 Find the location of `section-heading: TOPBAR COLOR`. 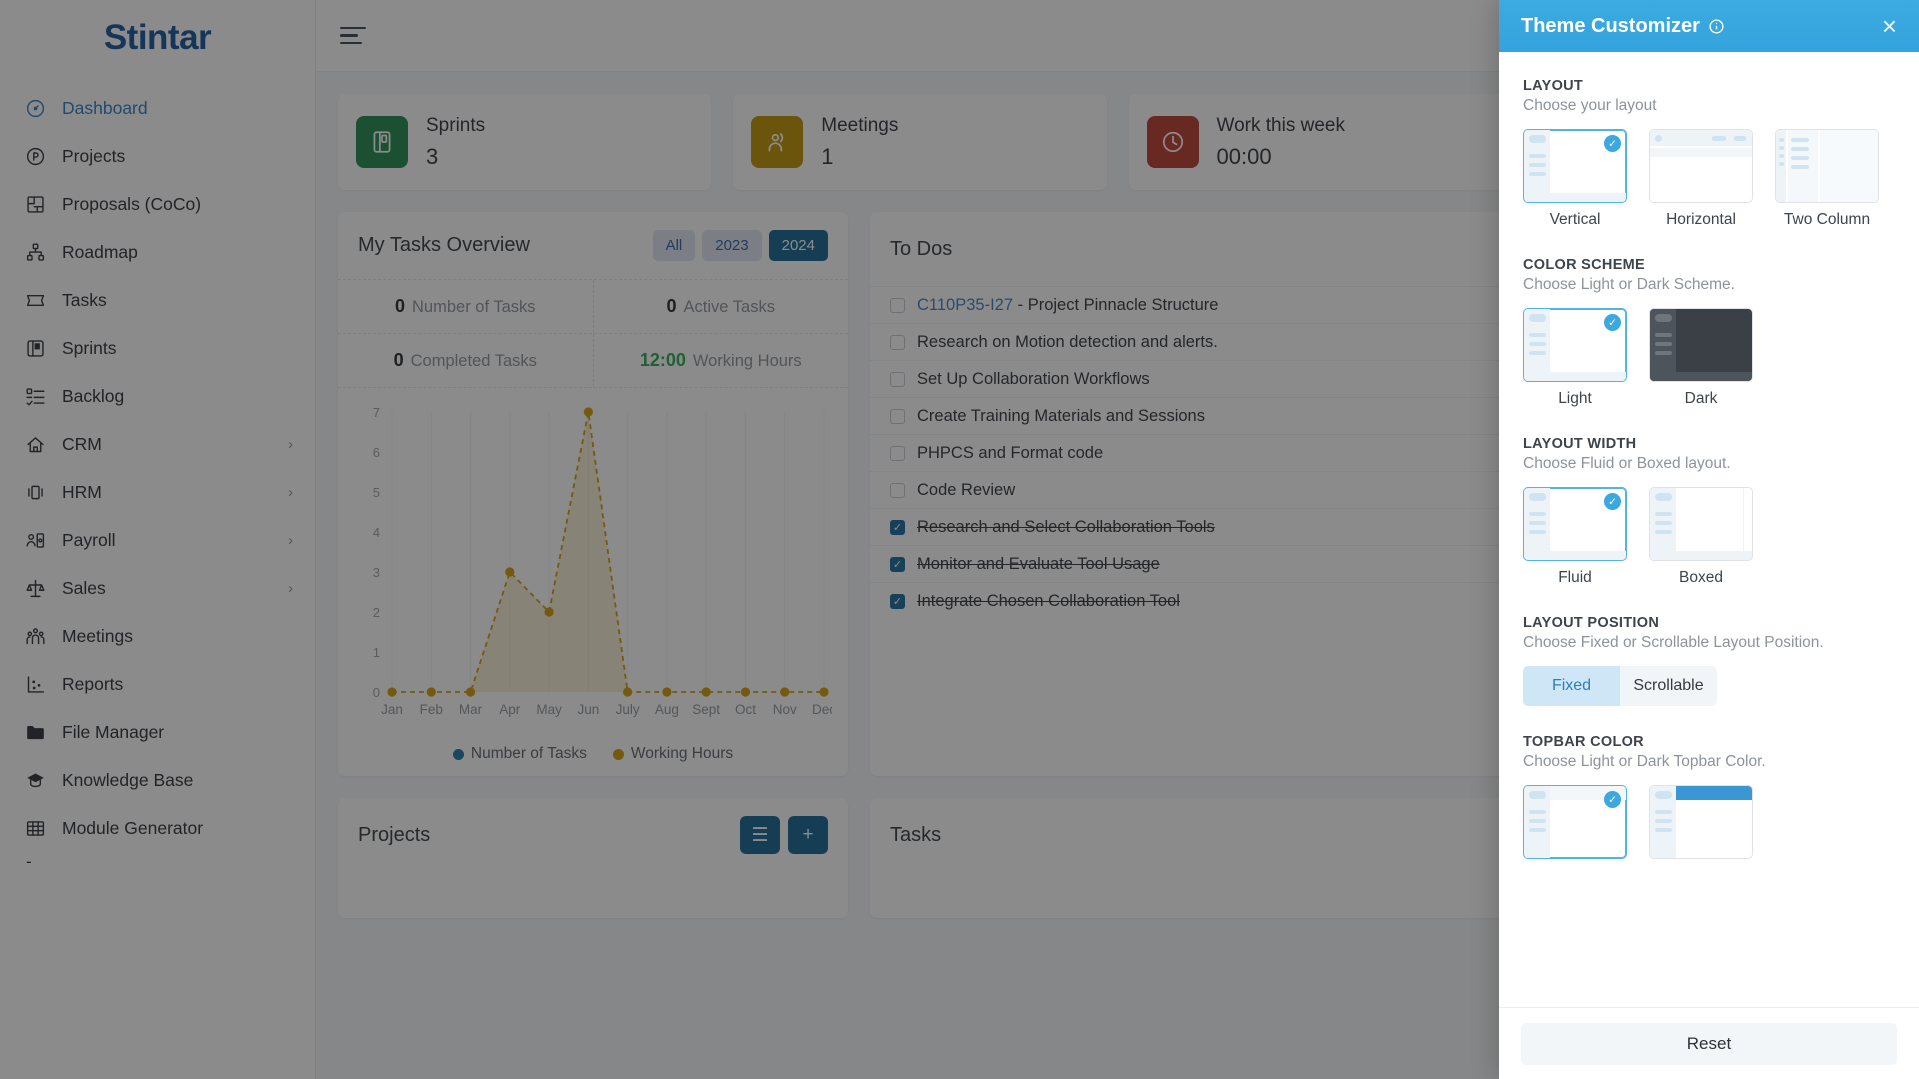

section-heading: TOPBAR COLOR is located at coordinates (1583, 742).